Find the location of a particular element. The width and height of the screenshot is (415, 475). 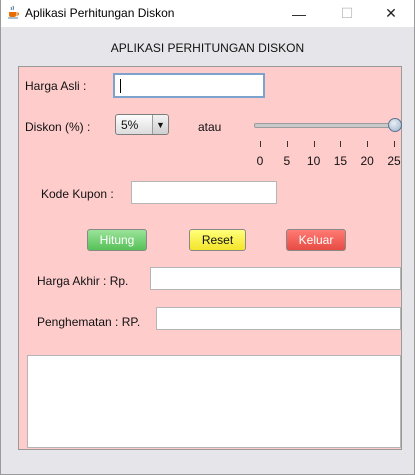

kode-kupon-input is located at coordinates (204, 192).